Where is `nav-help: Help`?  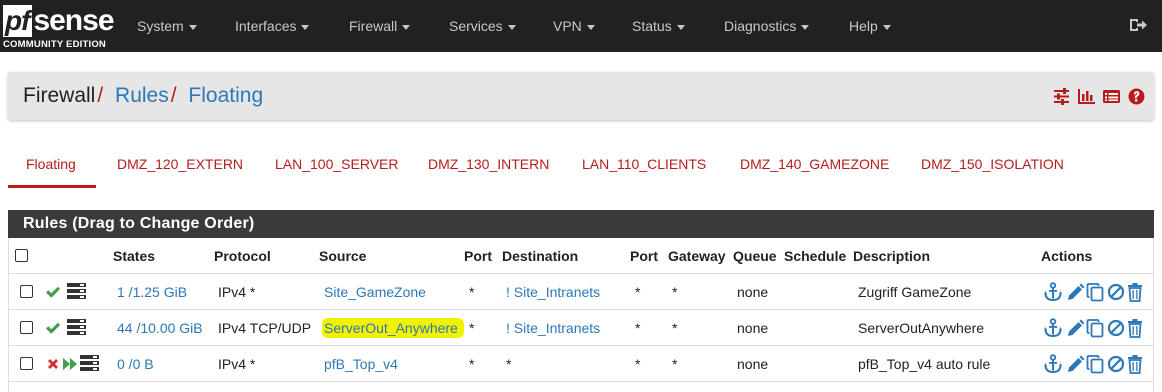
nav-help: Help is located at coordinates (870, 26).